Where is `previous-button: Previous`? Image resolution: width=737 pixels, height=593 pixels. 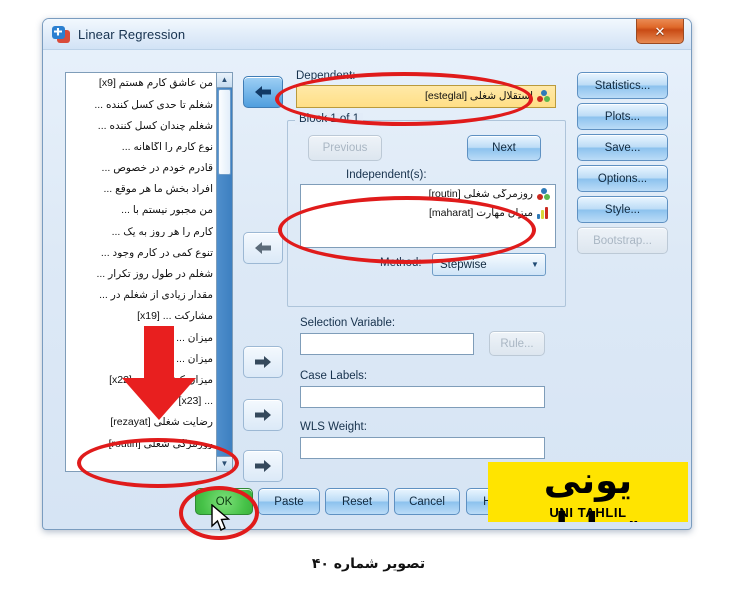 previous-button: Previous is located at coordinates (345, 148).